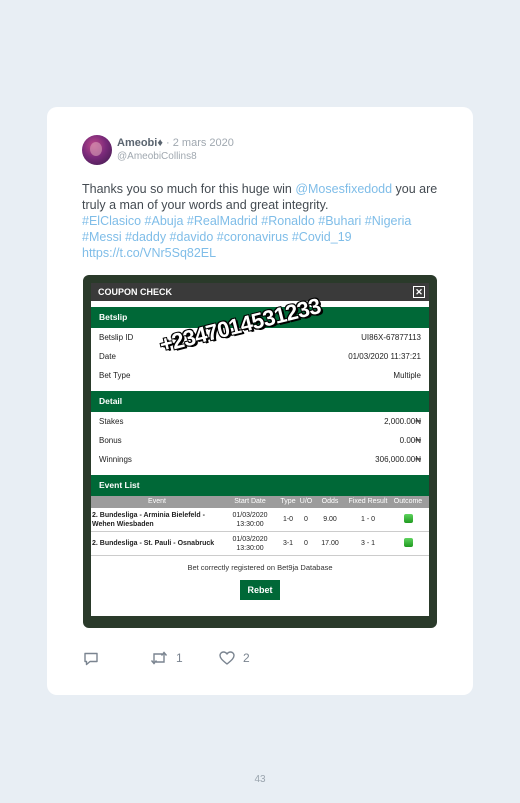  I want to click on col-odds: Odds, so click(330, 501).